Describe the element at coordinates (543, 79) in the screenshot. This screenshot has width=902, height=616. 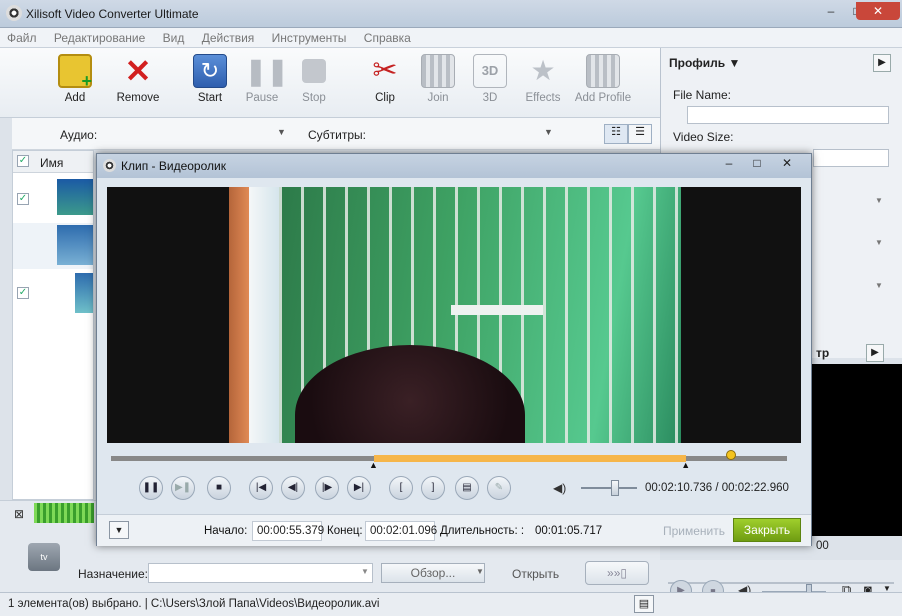
I see `effects-button: ★ Effects` at that location.